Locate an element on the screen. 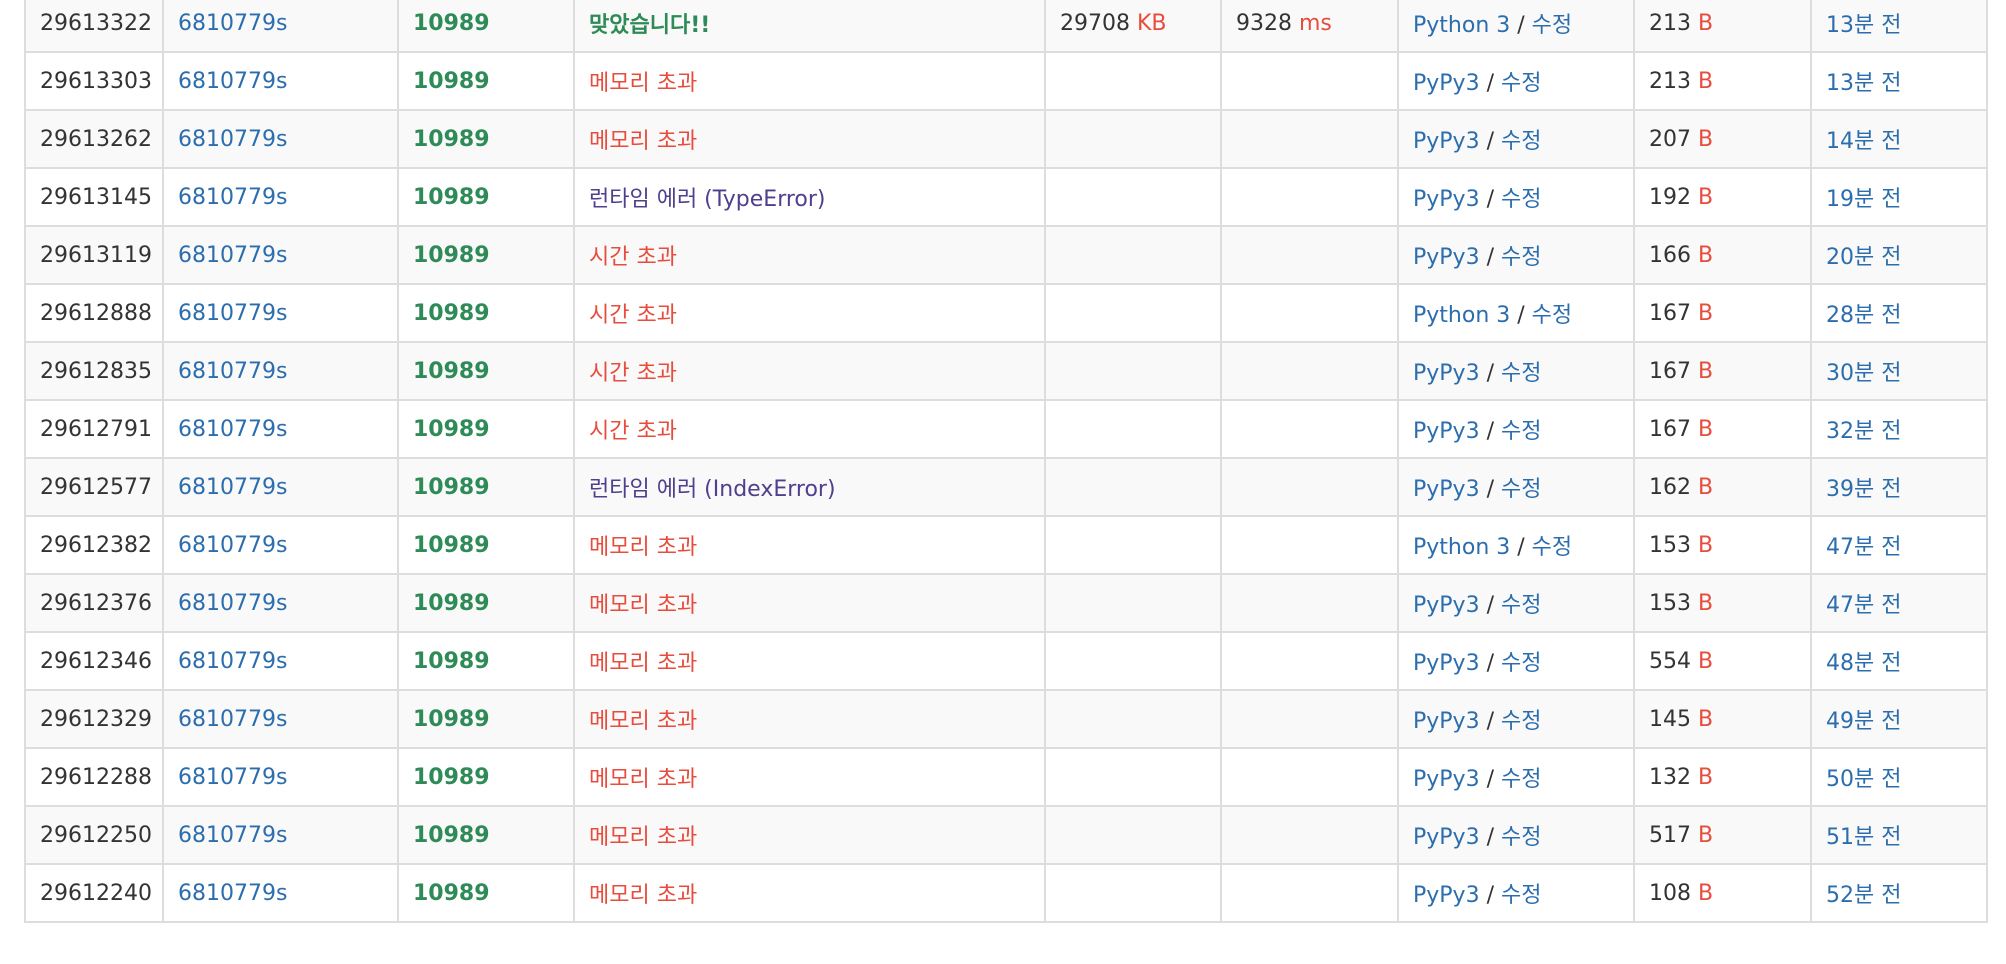 The image size is (2006, 964). submitted-time-link: 50분 전 is located at coordinates (1863, 779).